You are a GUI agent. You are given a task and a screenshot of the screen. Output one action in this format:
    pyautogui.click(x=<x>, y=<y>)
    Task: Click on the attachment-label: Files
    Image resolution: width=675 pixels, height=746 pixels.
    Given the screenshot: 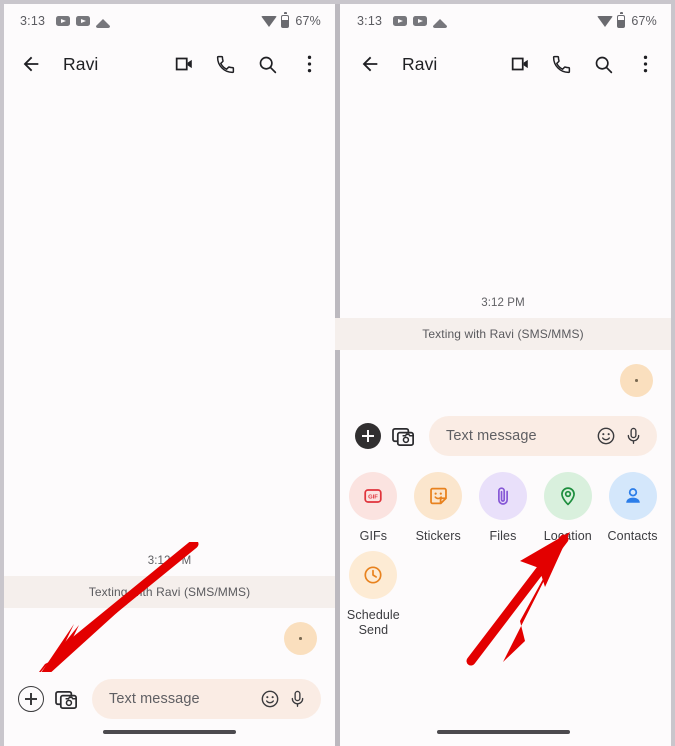 What is the action you would take?
    pyautogui.click(x=503, y=536)
    